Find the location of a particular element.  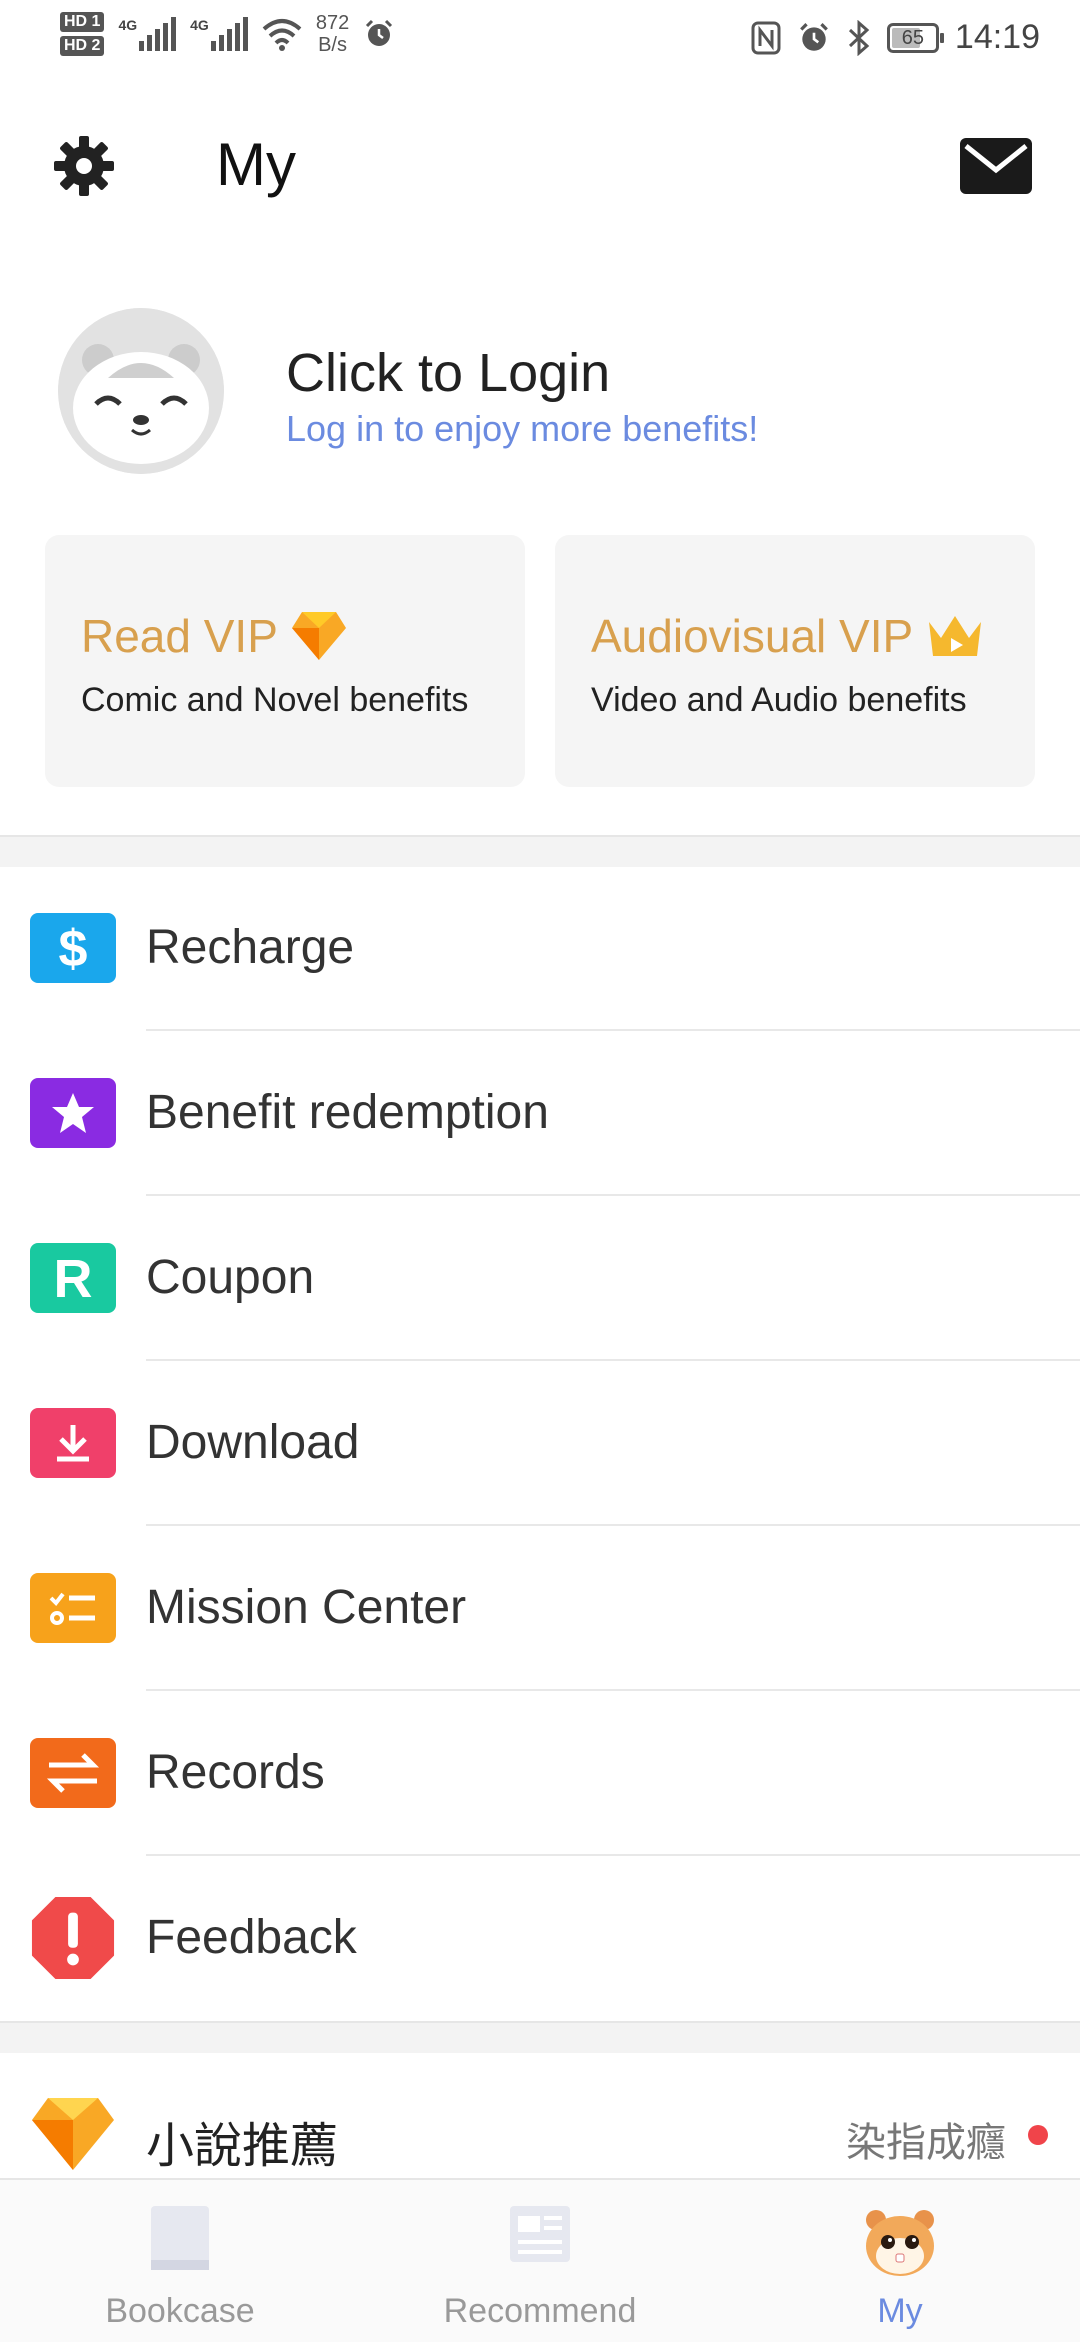

sim-indicator: HD 1 HD 2 is located at coordinates (82, 34).